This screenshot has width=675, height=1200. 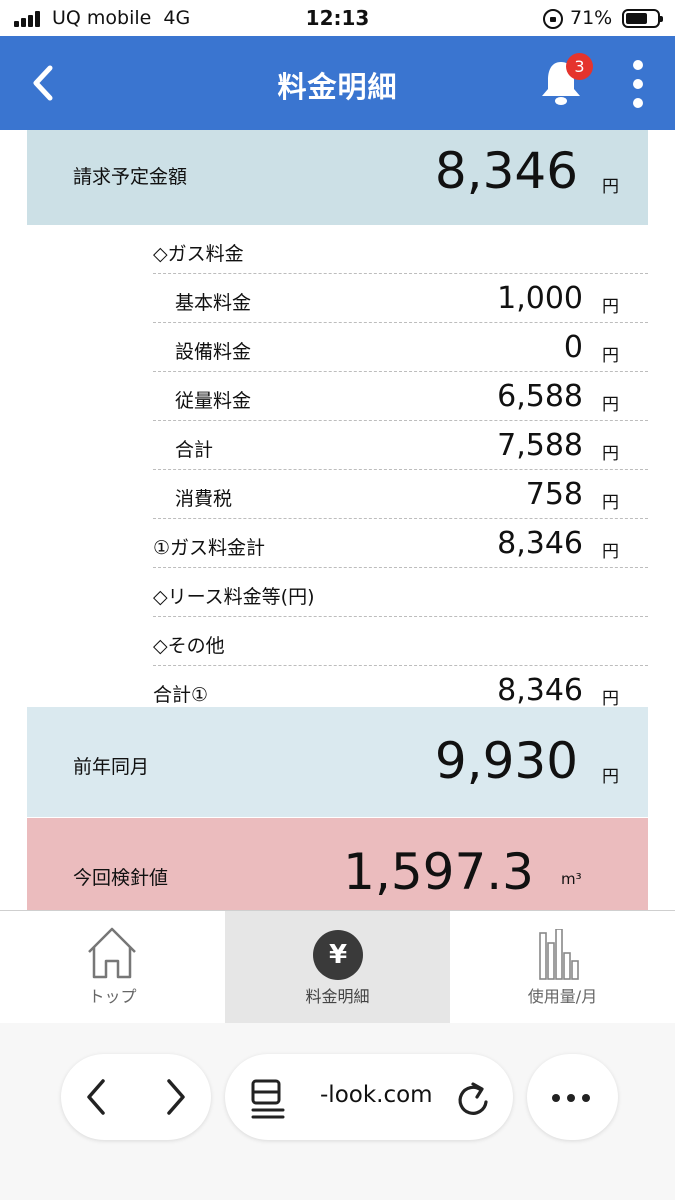 I want to click on browser-more-button, so click(x=572, y=1097).